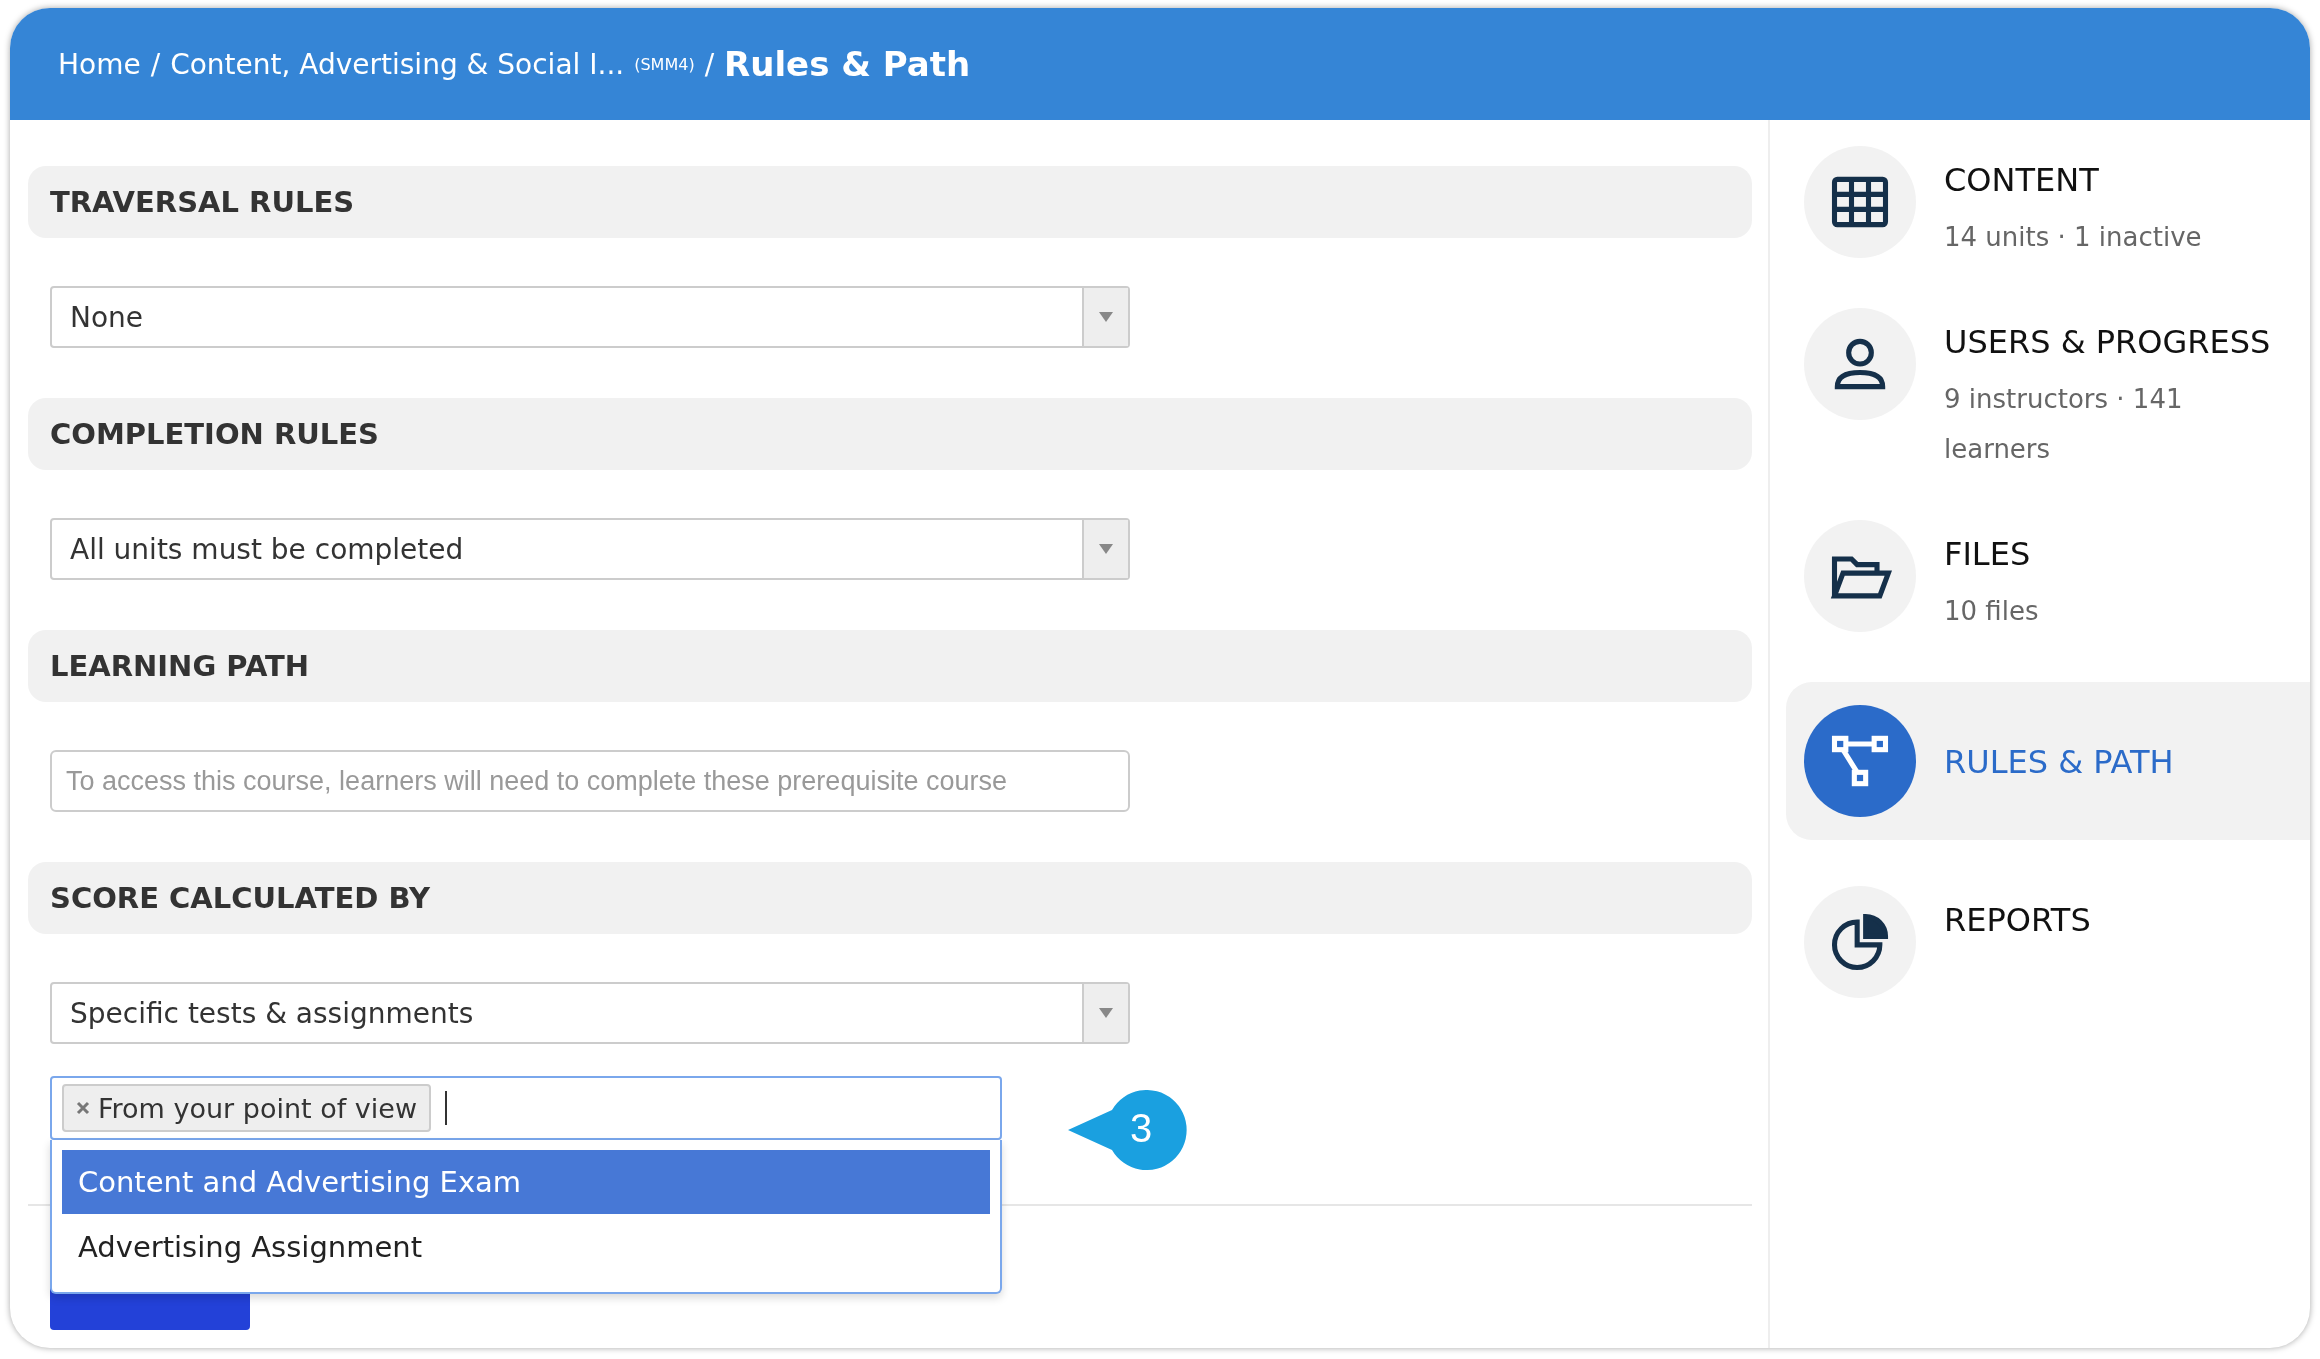 The image size is (2320, 1359). What do you see at coordinates (526, 1182) in the screenshot?
I see `dropdown-option: Content and Advertising Exam` at bounding box center [526, 1182].